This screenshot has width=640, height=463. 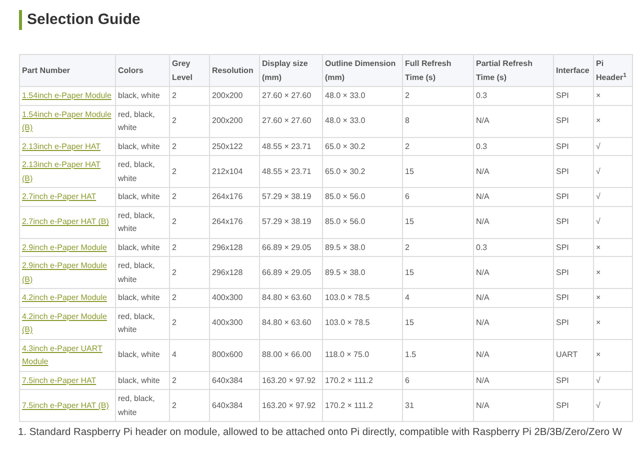 I want to click on table-cell: 88.00 × 66.00, so click(x=291, y=355).